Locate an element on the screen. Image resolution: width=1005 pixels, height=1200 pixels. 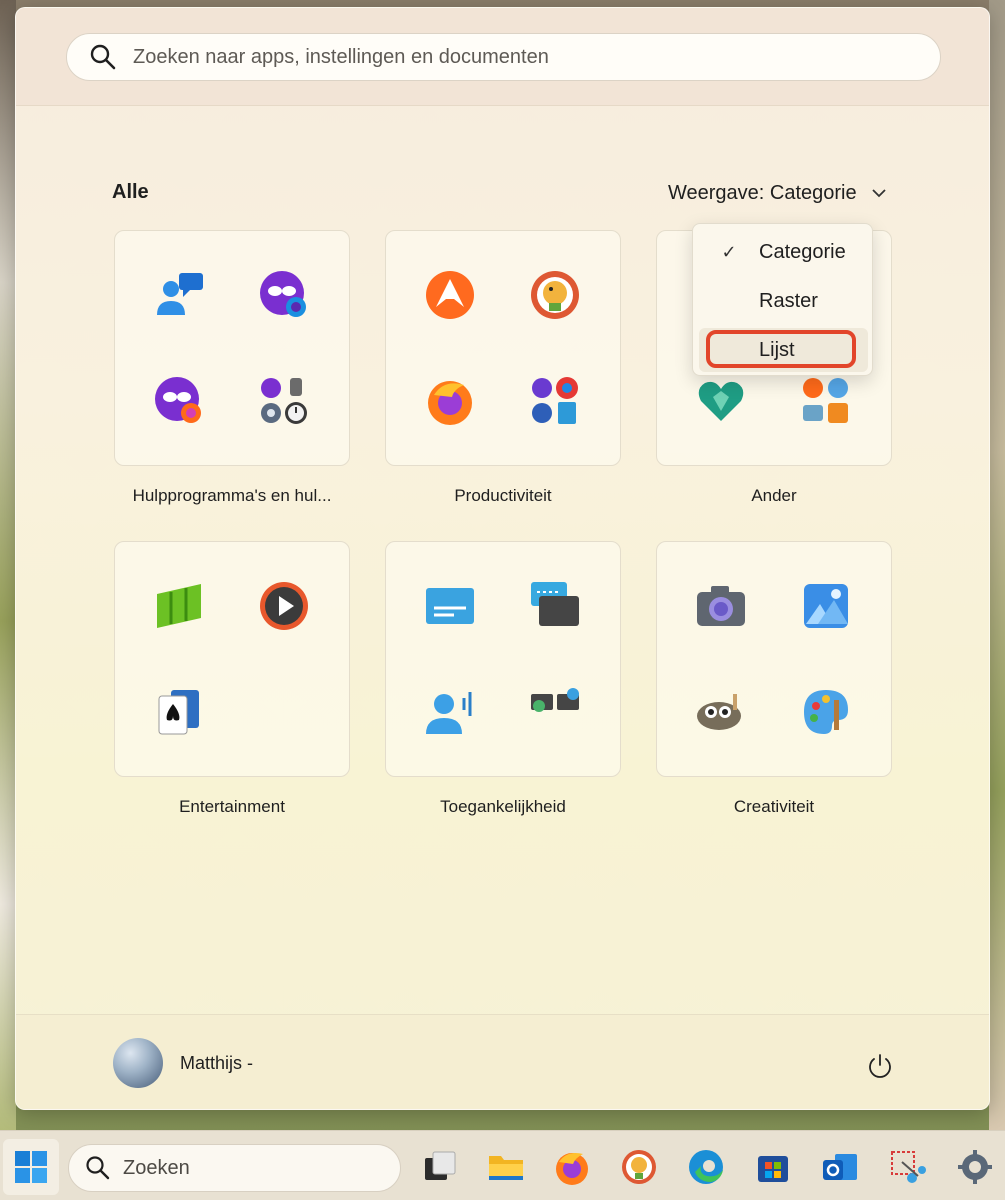
store-icon is located at coordinates (773, 1167).